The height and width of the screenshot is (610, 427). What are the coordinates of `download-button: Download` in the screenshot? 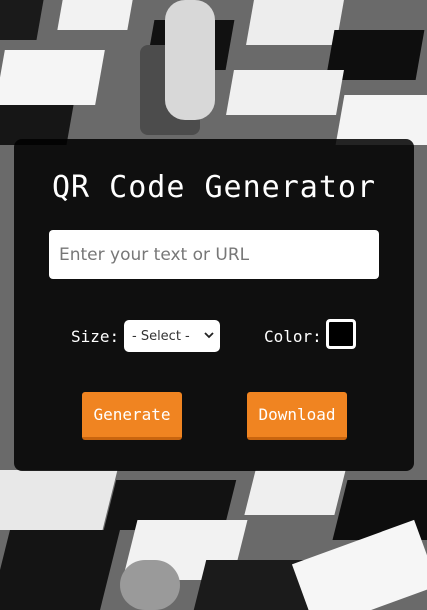 It's located at (297, 416).